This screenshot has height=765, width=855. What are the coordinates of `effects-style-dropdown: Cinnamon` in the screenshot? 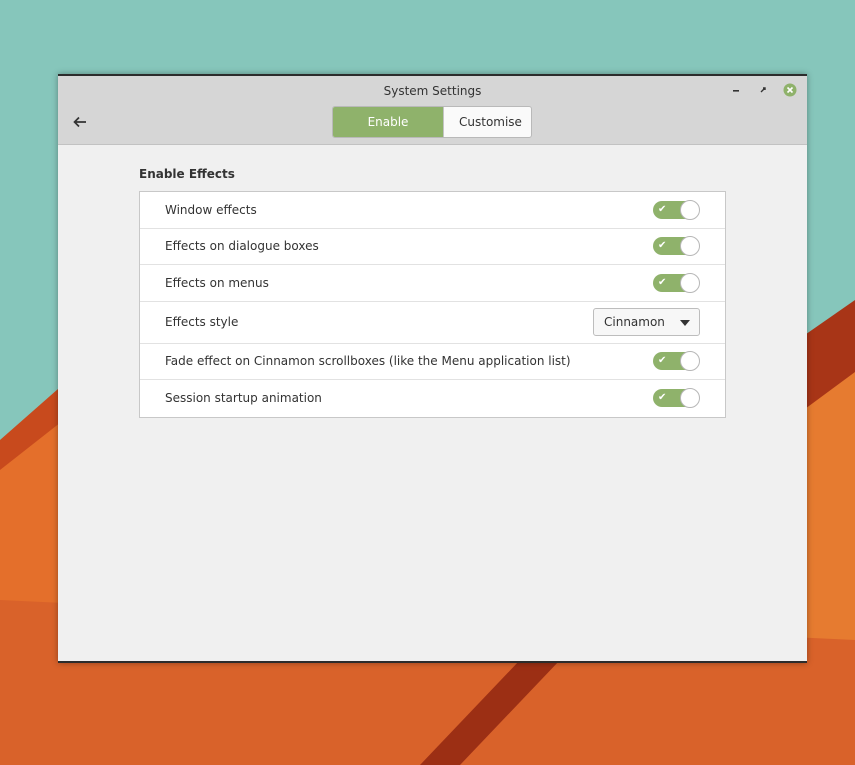 It's located at (646, 322).